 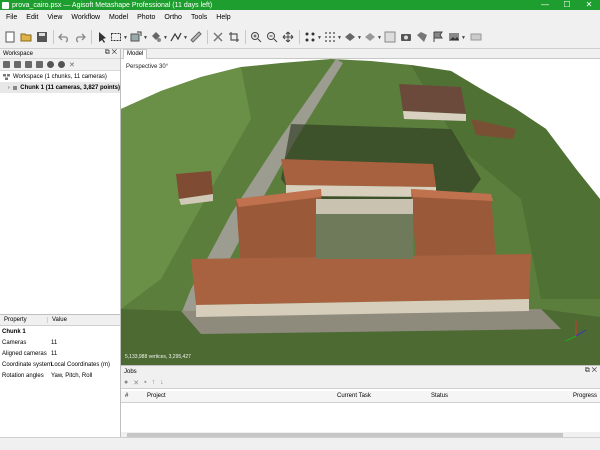 What do you see at coordinates (135, 54) in the screenshot?
I see `tab-model: Model` at bounding box center [135, 54].